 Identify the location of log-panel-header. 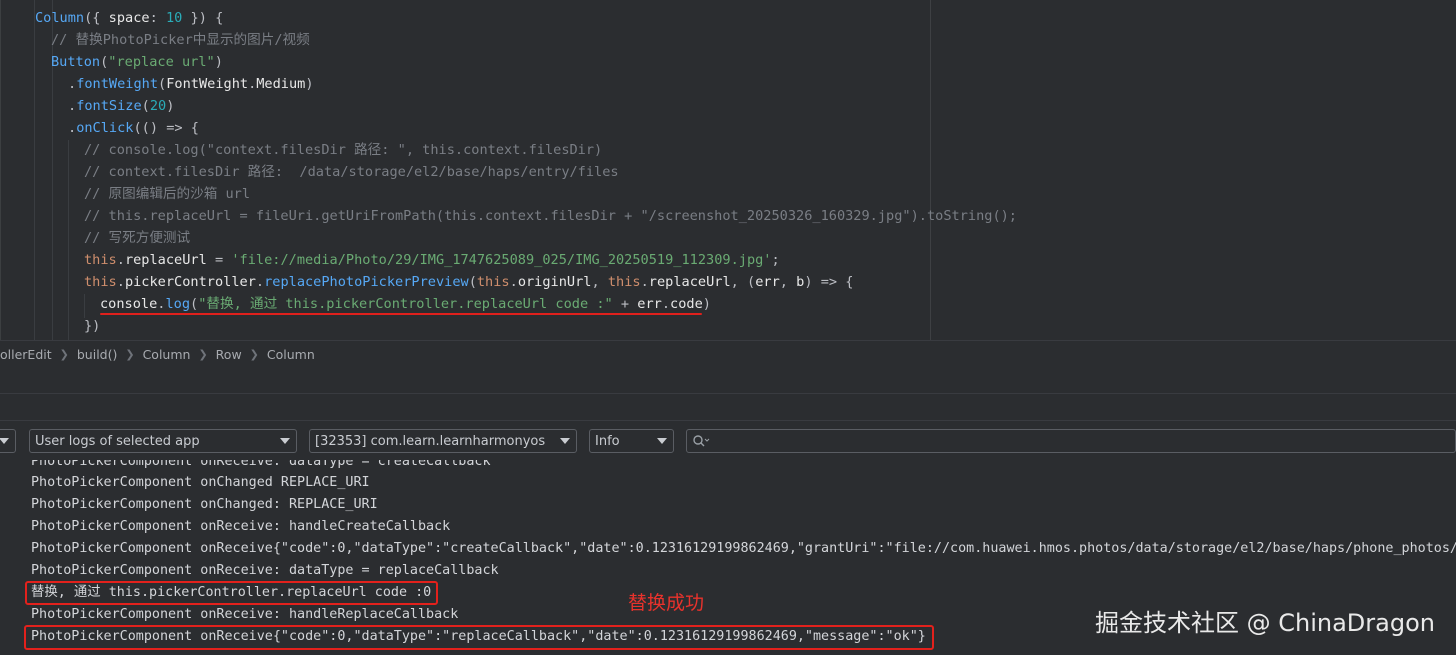
(728, 380).